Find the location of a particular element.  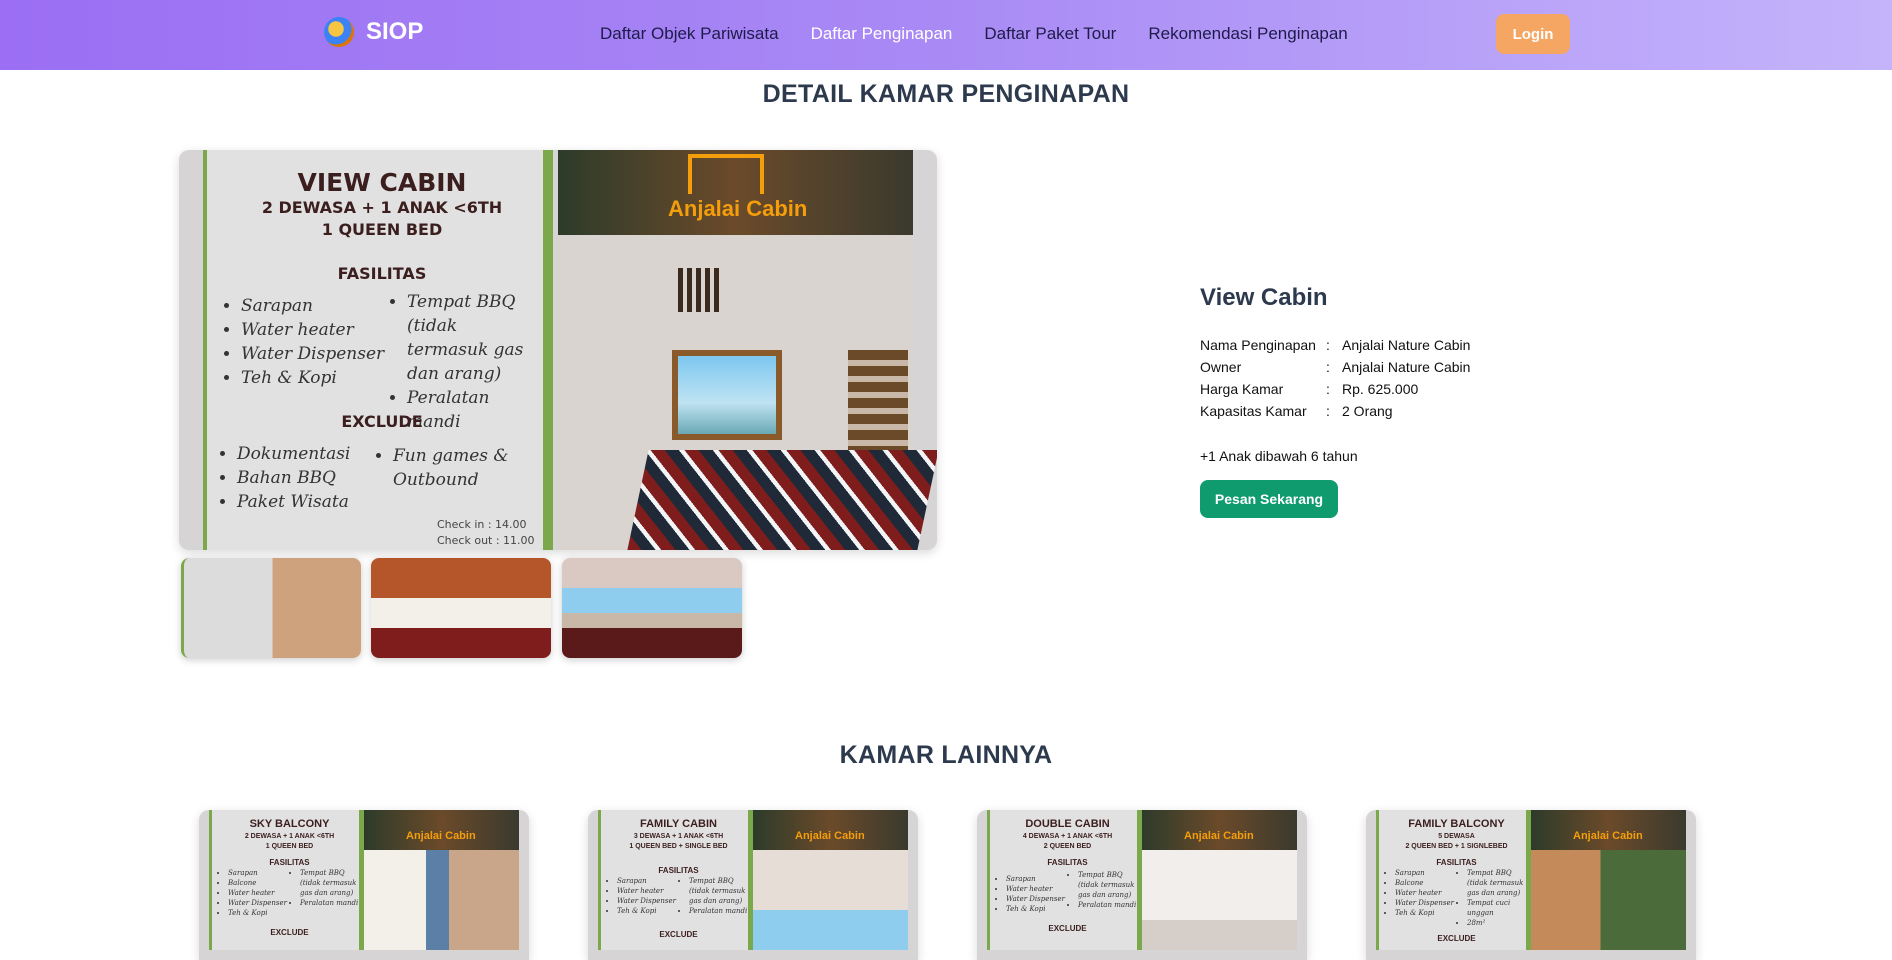

nav-link-penginapan: Daftar Penginapan is located at coordinates (882, 34).